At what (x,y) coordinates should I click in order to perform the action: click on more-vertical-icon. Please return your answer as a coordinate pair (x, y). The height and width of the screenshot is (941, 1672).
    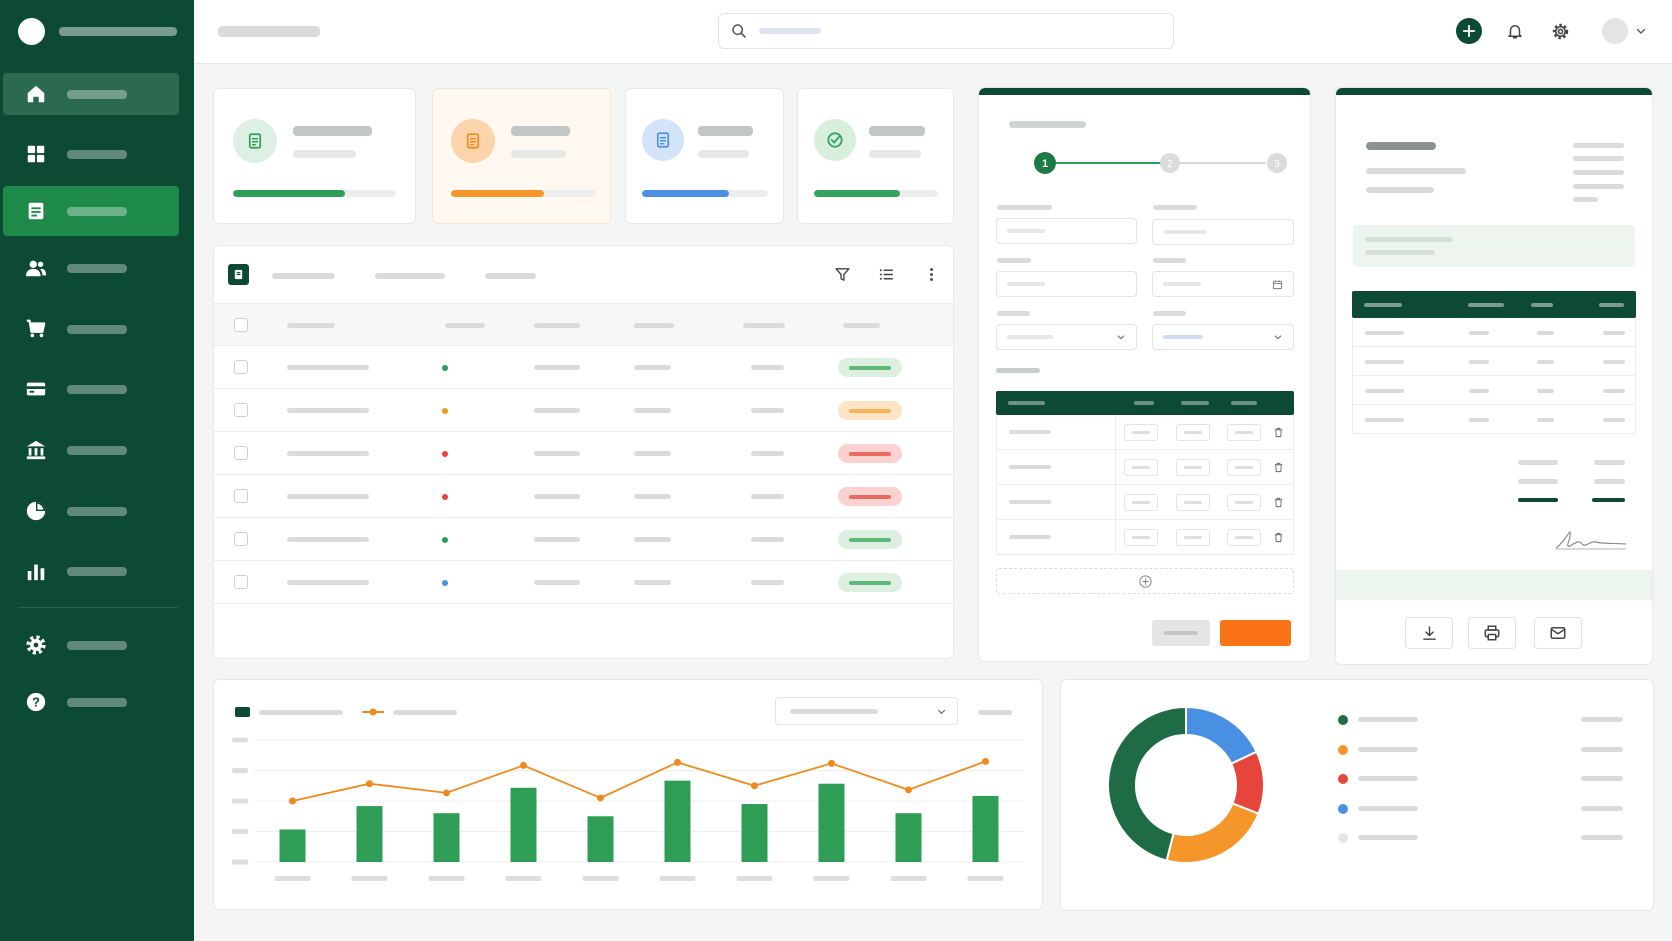
    Looking at the image, I should click on (931, 274).